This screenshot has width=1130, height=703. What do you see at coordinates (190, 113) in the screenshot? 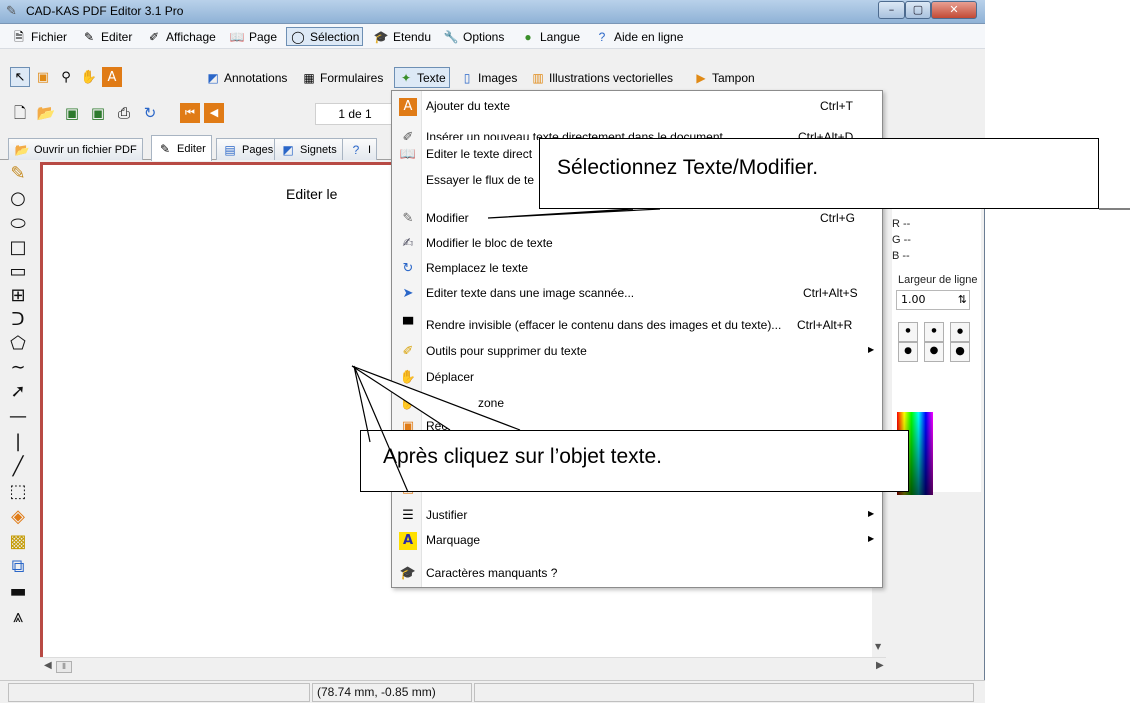
I see `first-page-button: ⏮` at bounding box center [190, 113].